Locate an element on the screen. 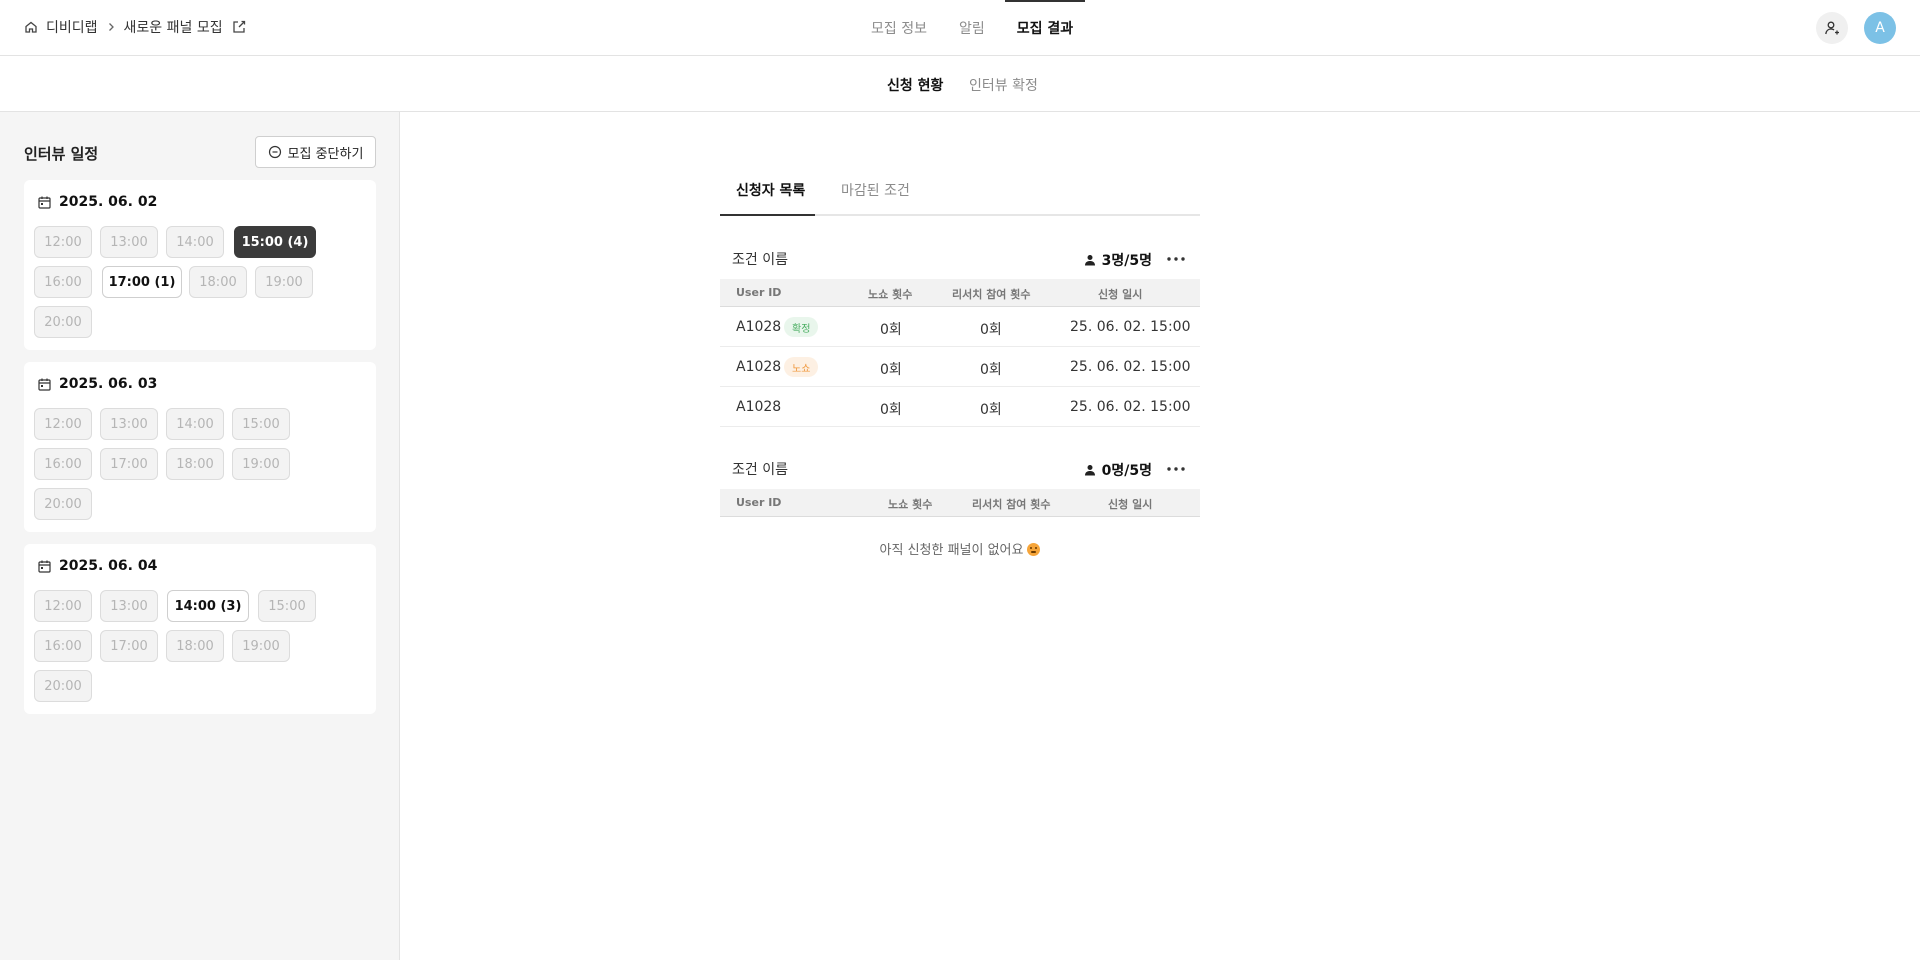  applicant-count-value: 0명/5명 is located at coordinates (1126, 471).